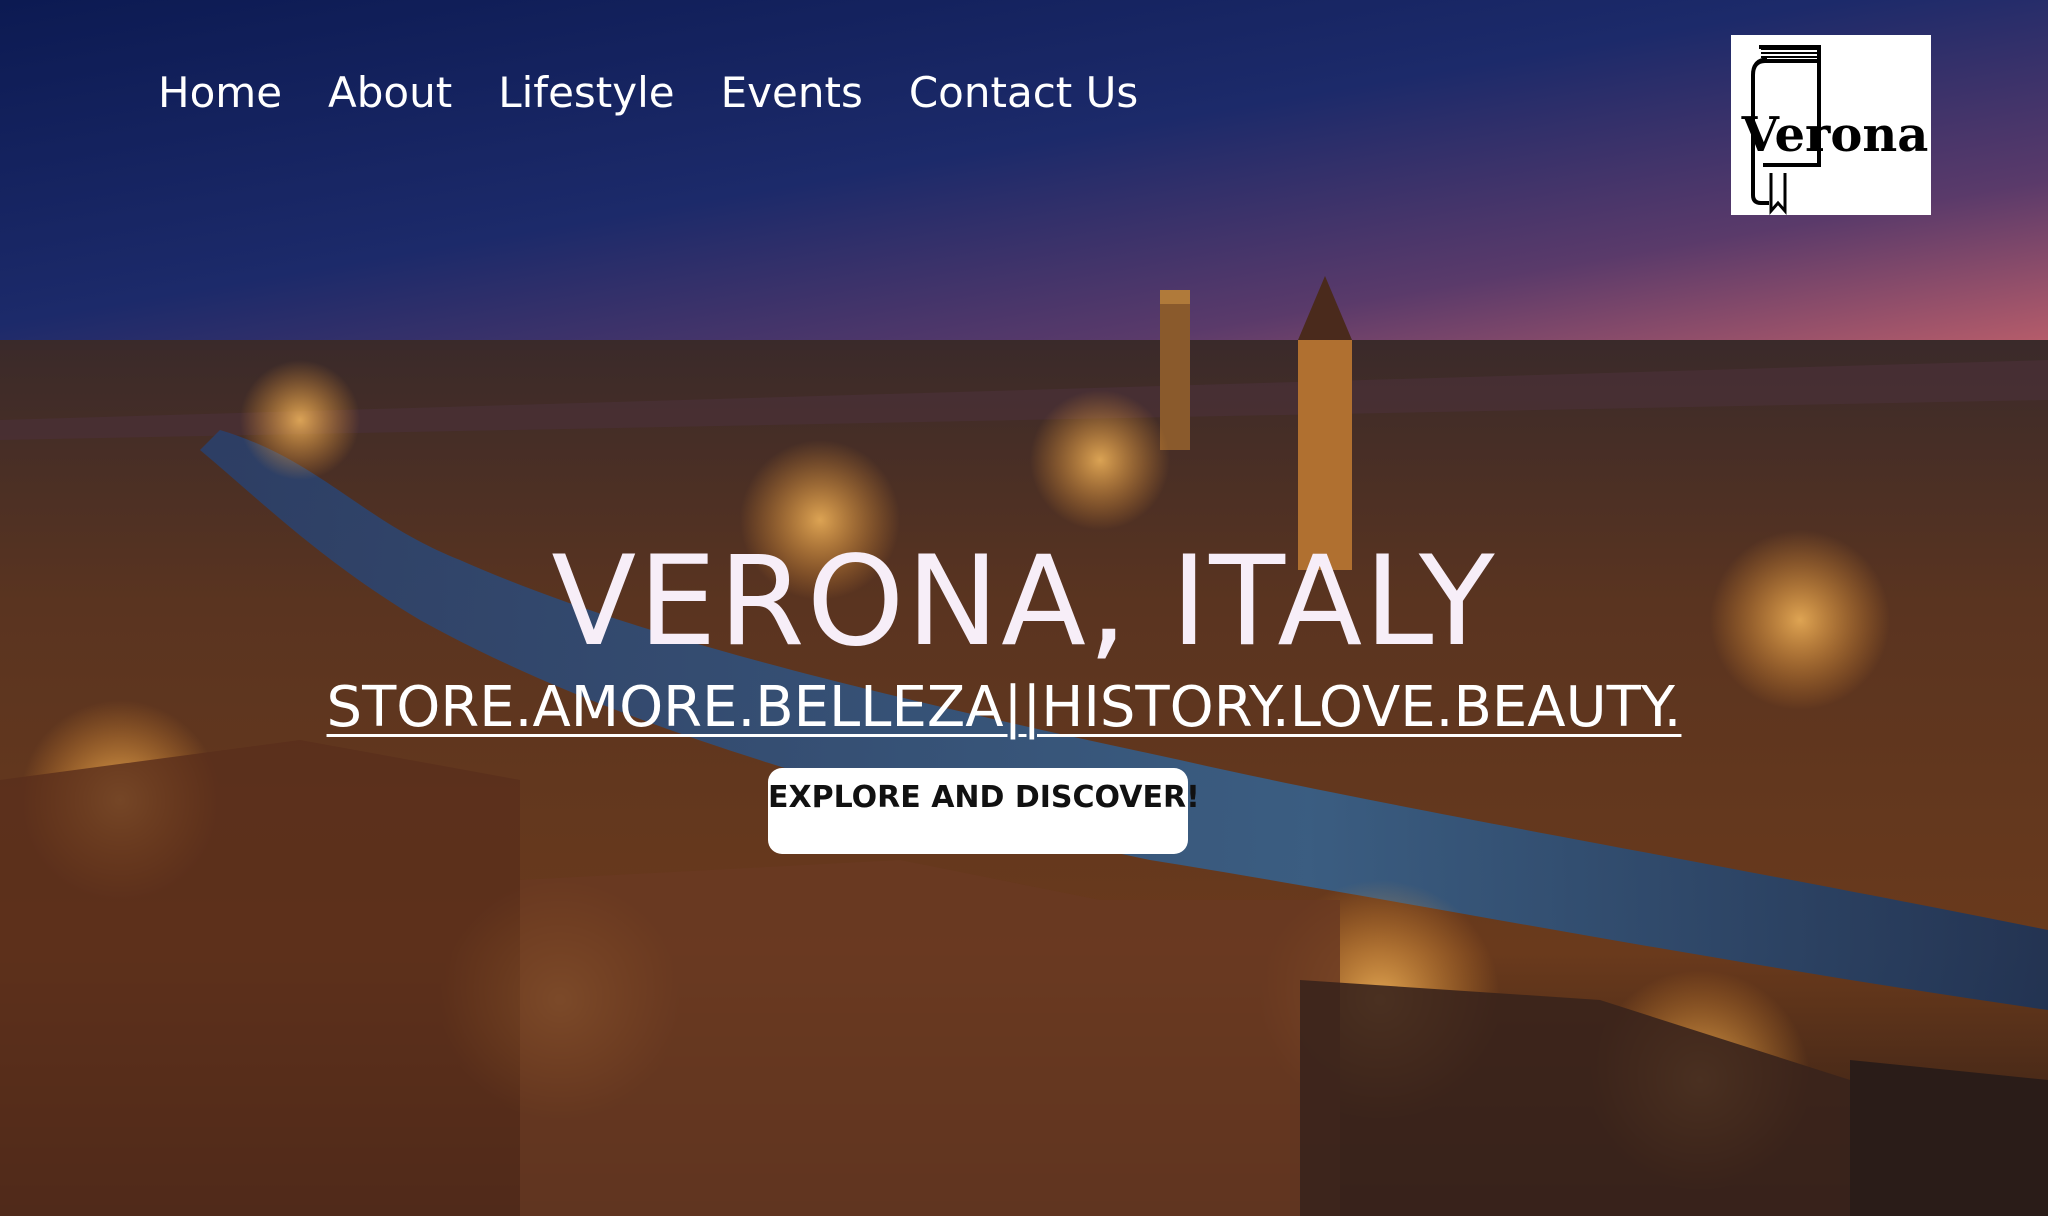 This screenshot has height=1216, width=2048. I want to click on svg-text: Verona, so click(1835, 135).